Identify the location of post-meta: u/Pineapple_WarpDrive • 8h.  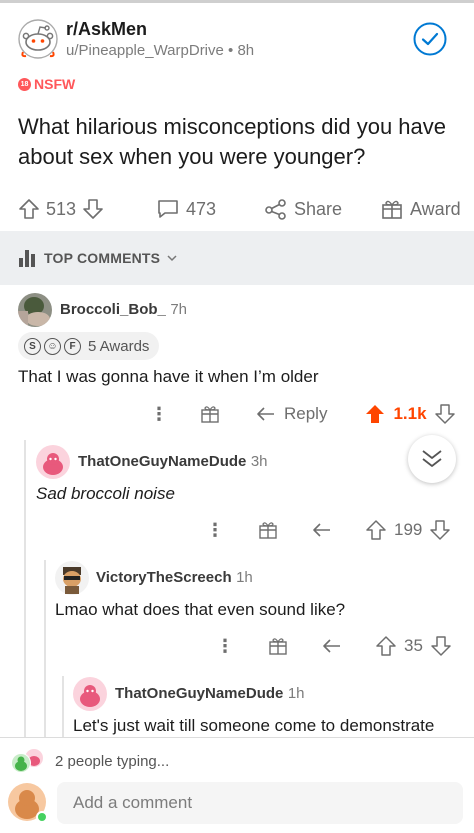
(160, 50).